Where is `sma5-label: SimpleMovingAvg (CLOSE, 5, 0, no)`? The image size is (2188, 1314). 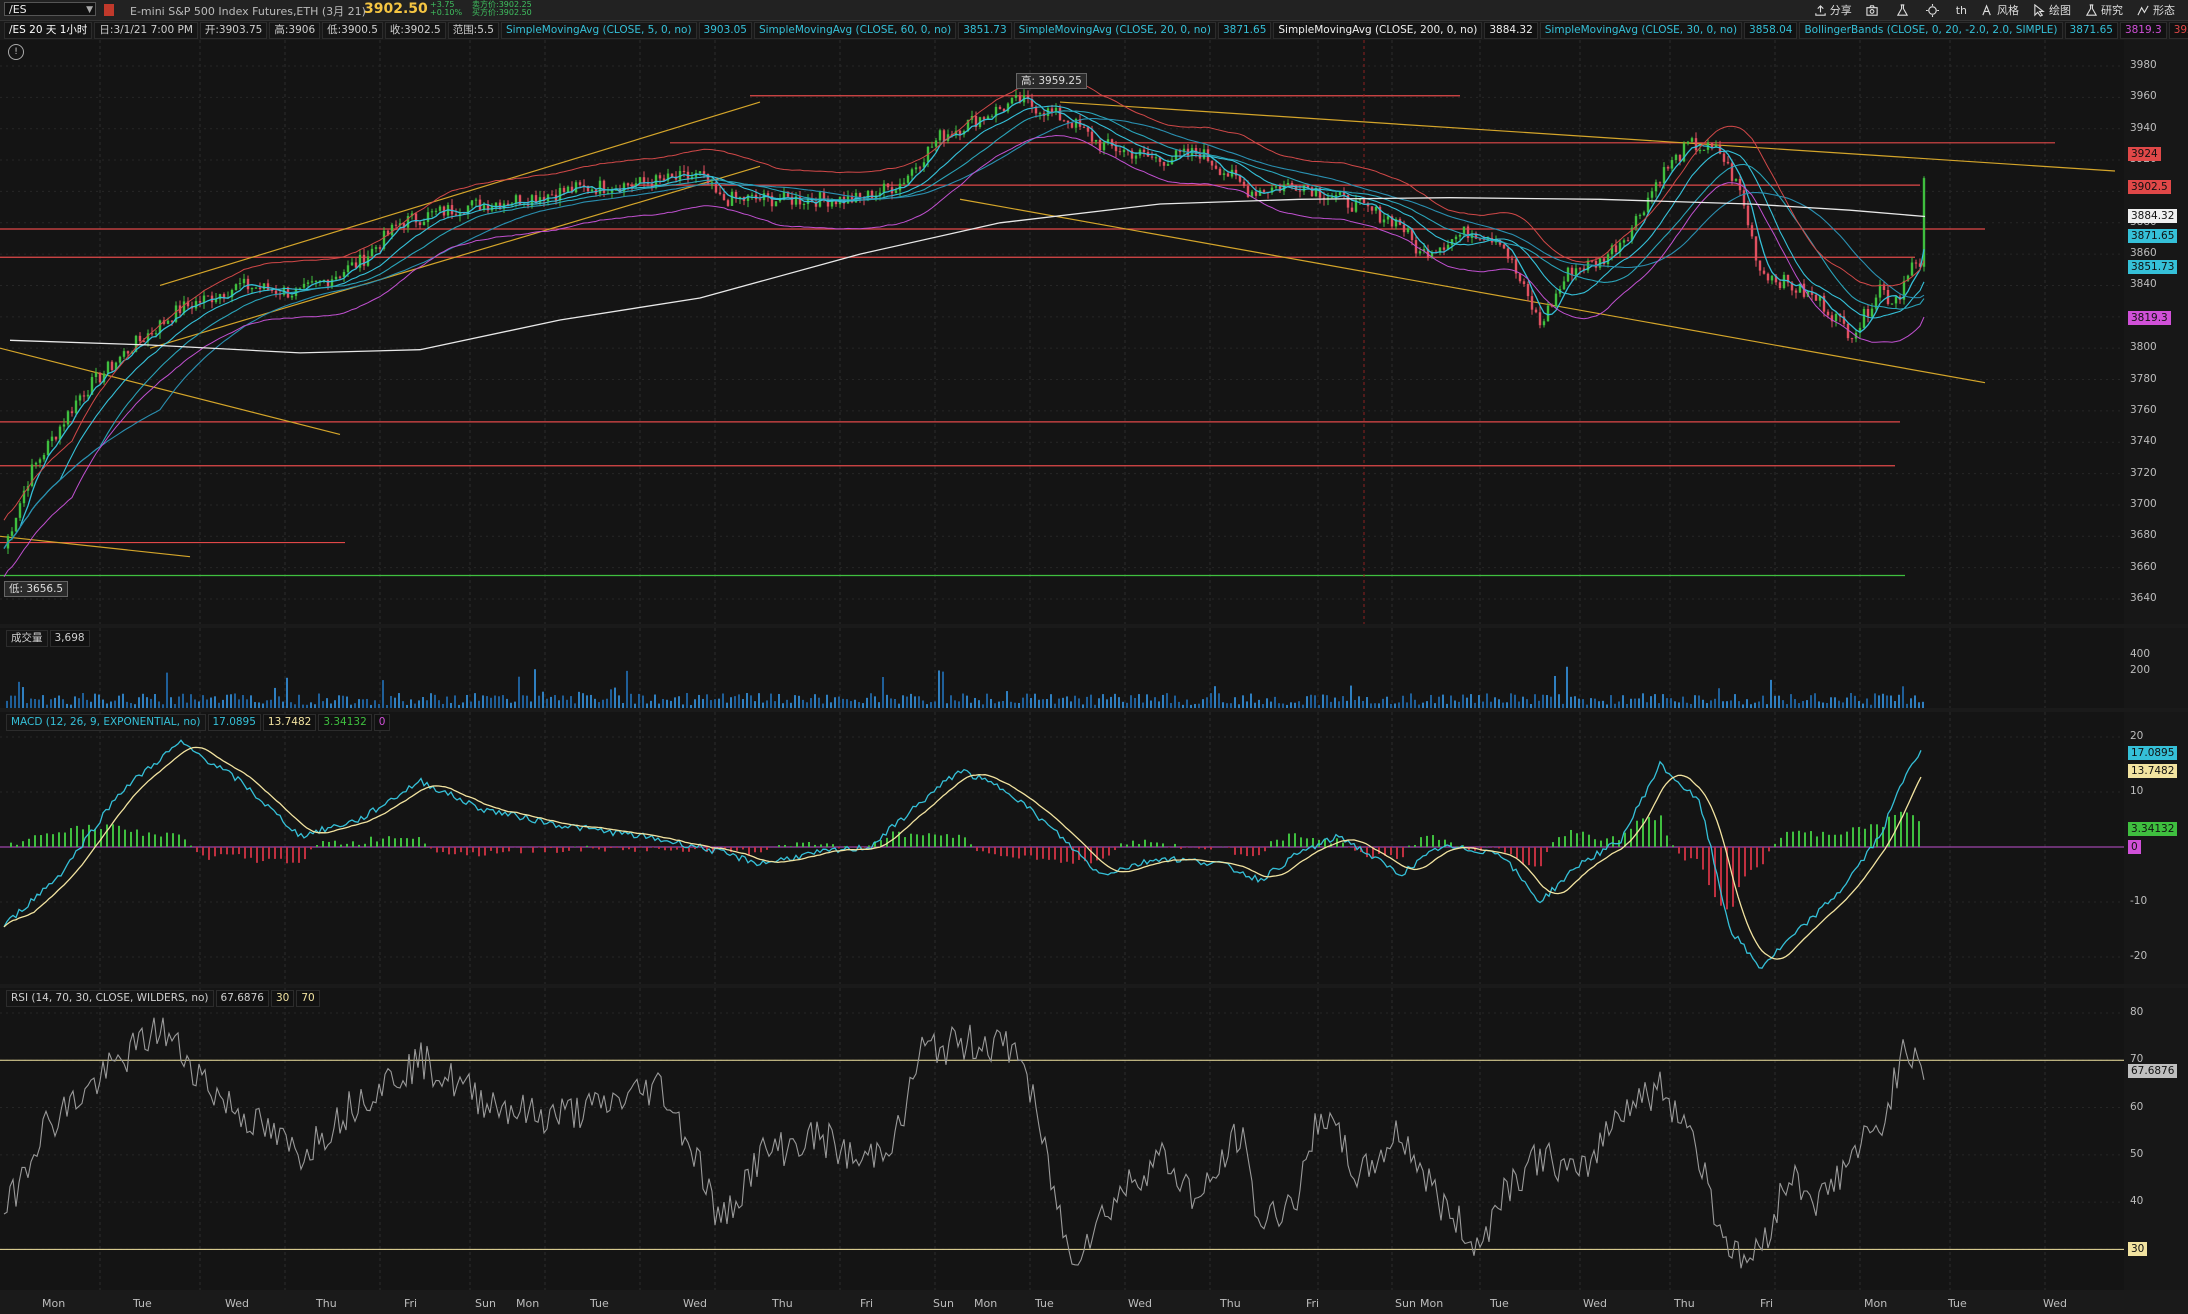
sma5-label: SimpleMovingAvg (CLOSE, 5, 0, no) is located at coordinates (598, 30).